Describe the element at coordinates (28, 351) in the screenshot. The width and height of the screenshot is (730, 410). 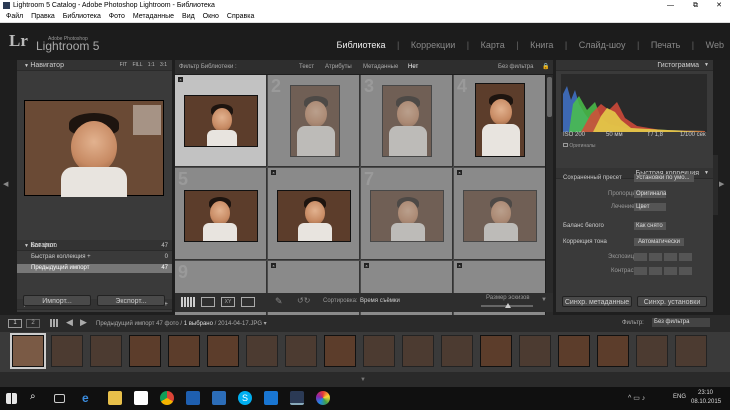
I see `filmstrip-thumb-selected` at that location.